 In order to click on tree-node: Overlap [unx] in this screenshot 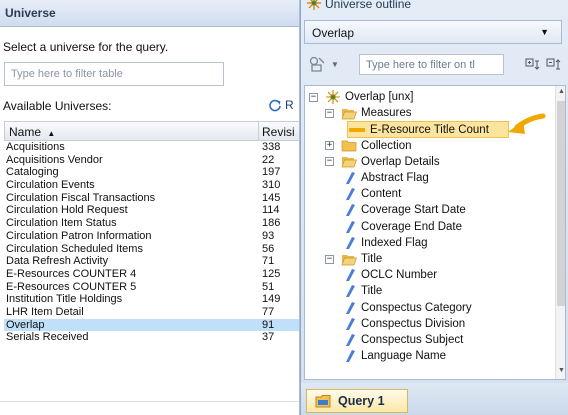, I will do `click(369, 97)`.